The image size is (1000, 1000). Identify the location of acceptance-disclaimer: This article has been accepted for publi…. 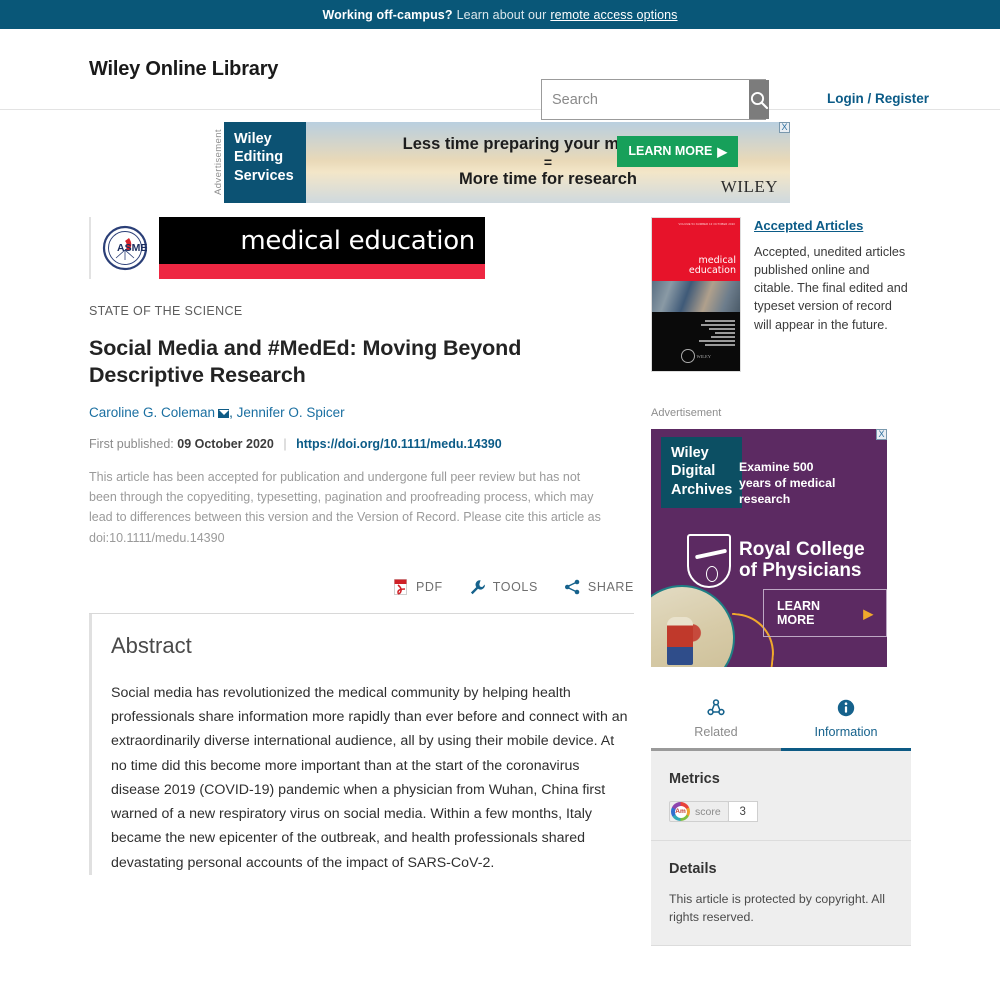
(345, 507).